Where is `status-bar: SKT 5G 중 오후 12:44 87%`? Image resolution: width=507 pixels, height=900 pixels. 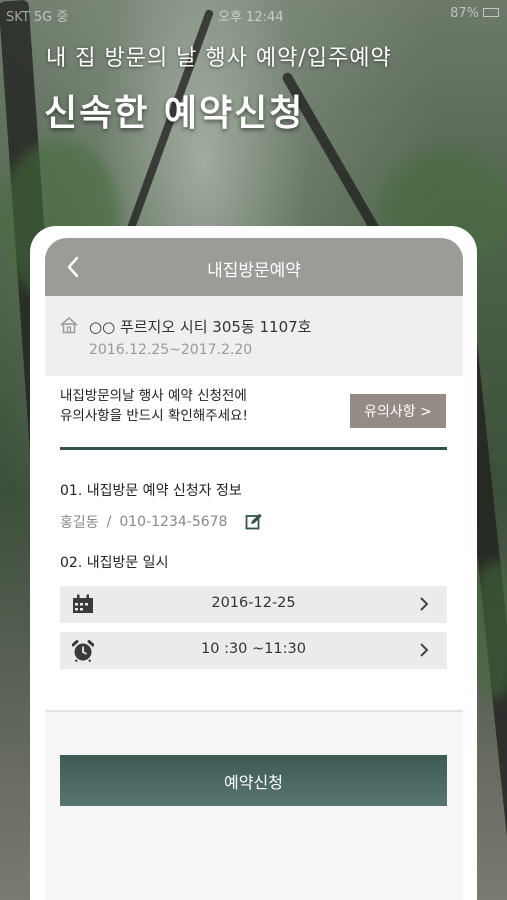 status-bar: SKT 5G 중 오후 12:44 87% is located at coordinates (253, 13).